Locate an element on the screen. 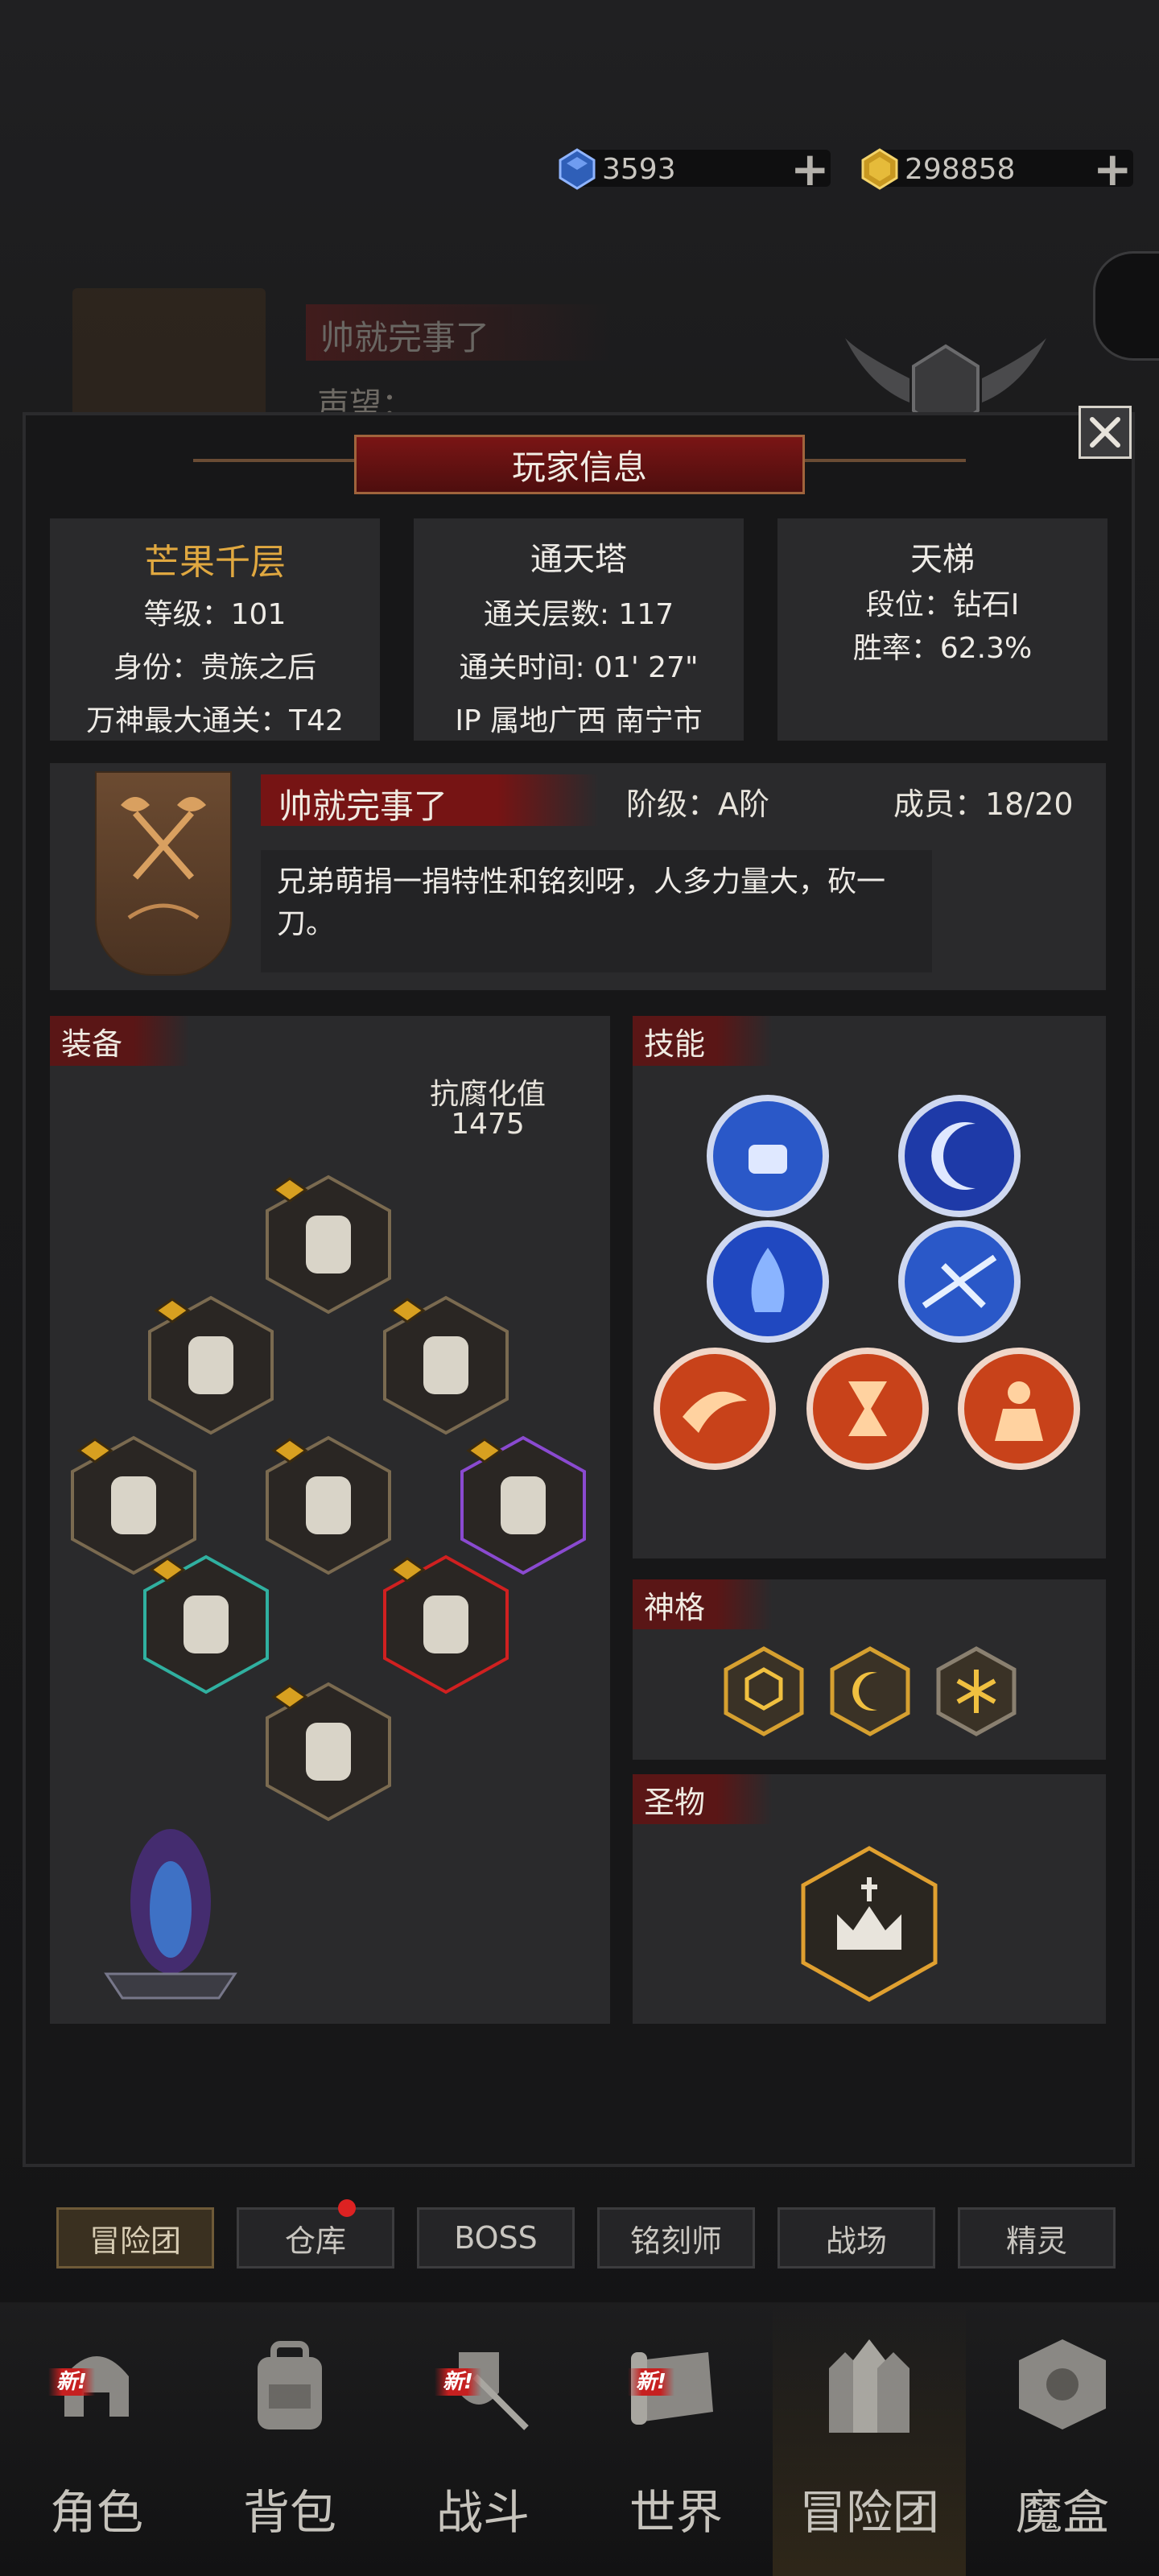 The height and width of the screenshot is (2576, 1159). player-identity: 身份：贵族之后 is located at coordinates (214, 667).